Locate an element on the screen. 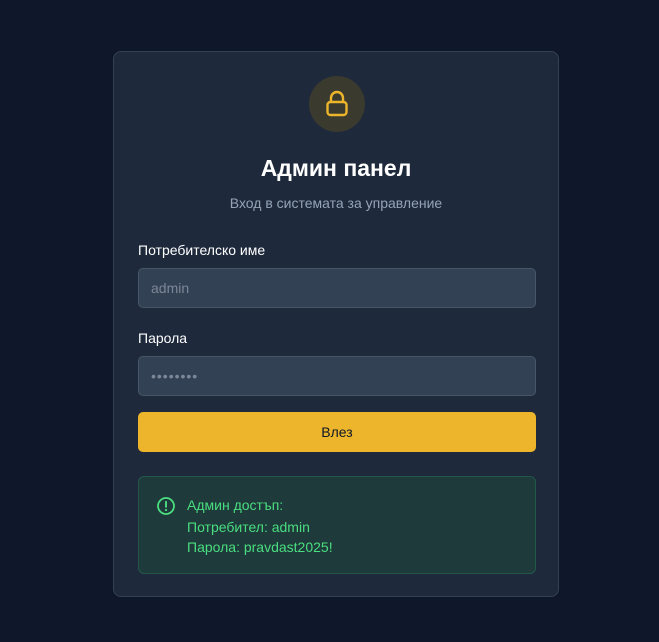 This screenshot has width=659, height=642. username-input is located at coordinates (337, 288).